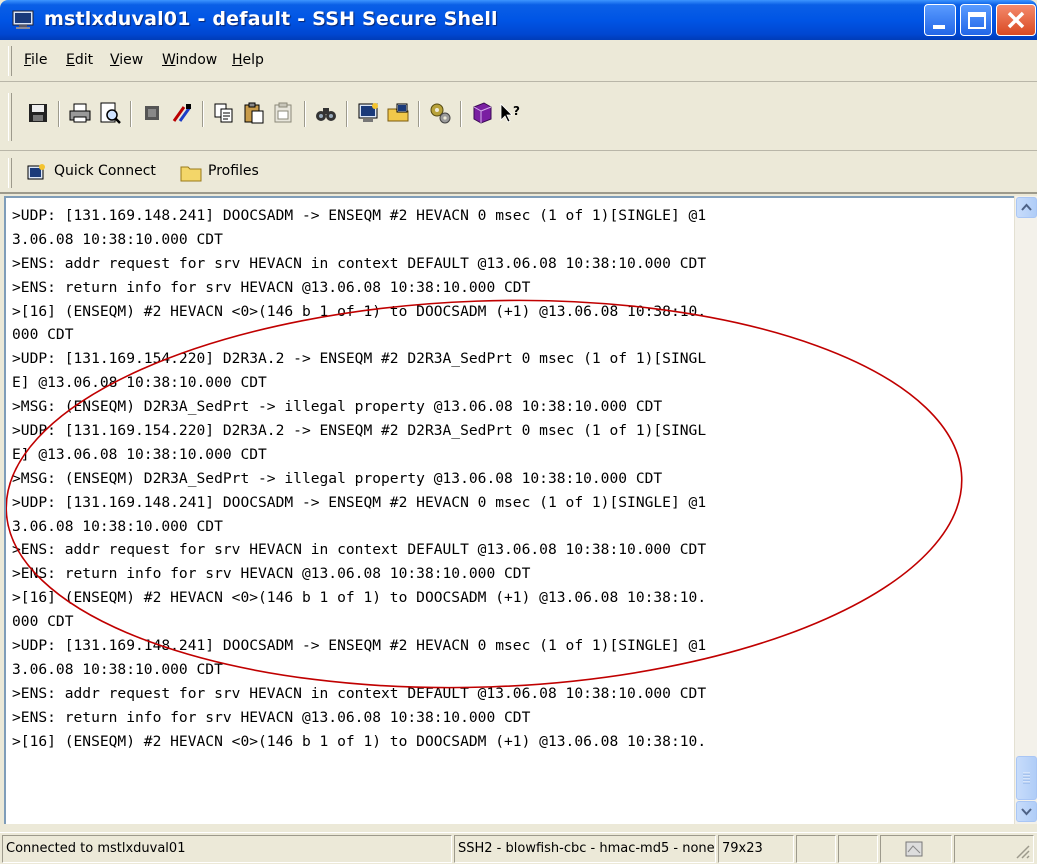 This screenshot has width=1037, height=864. Describe the element at coordinates (36, 172) in the screenshot. I see `quick-connect-icon` at that location.